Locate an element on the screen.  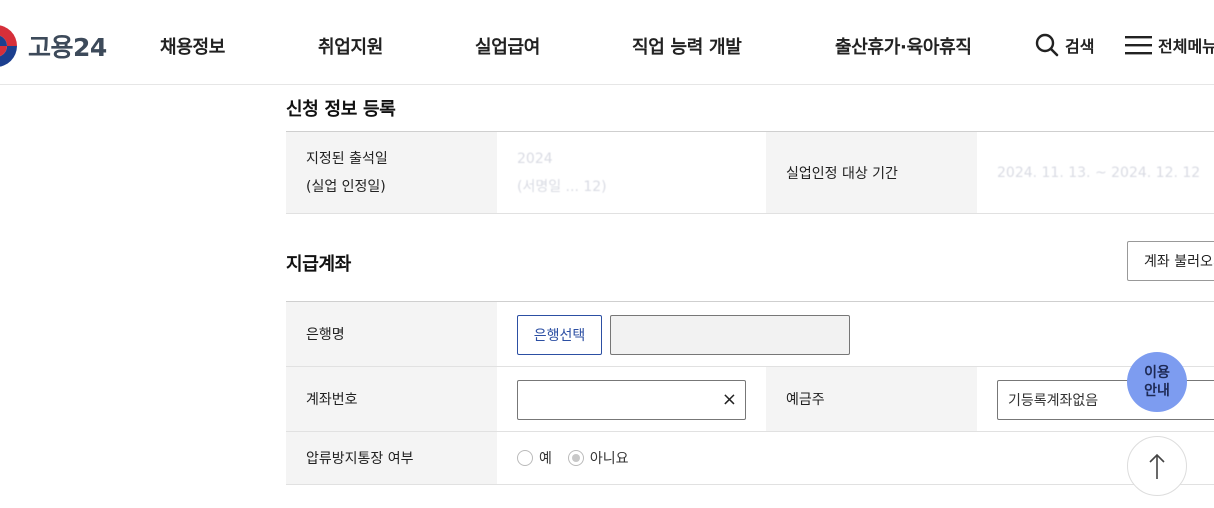
bank-label: 은행명 is located at coordinates (325, 335).